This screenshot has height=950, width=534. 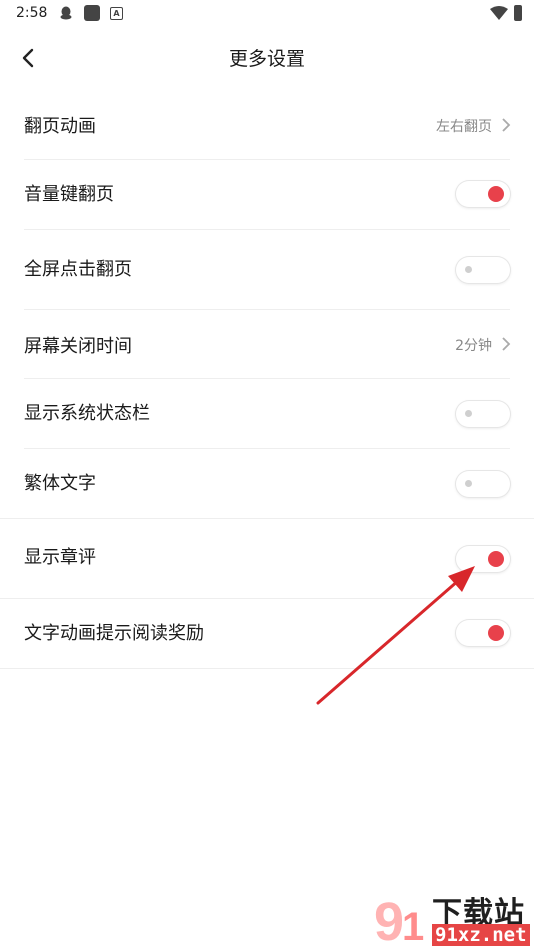 What do you see at coordinates (267, 195) in the screenshot?
I see `setting-volume-key-page-turn: 音量键翻页` at bounding box center [267, 195].